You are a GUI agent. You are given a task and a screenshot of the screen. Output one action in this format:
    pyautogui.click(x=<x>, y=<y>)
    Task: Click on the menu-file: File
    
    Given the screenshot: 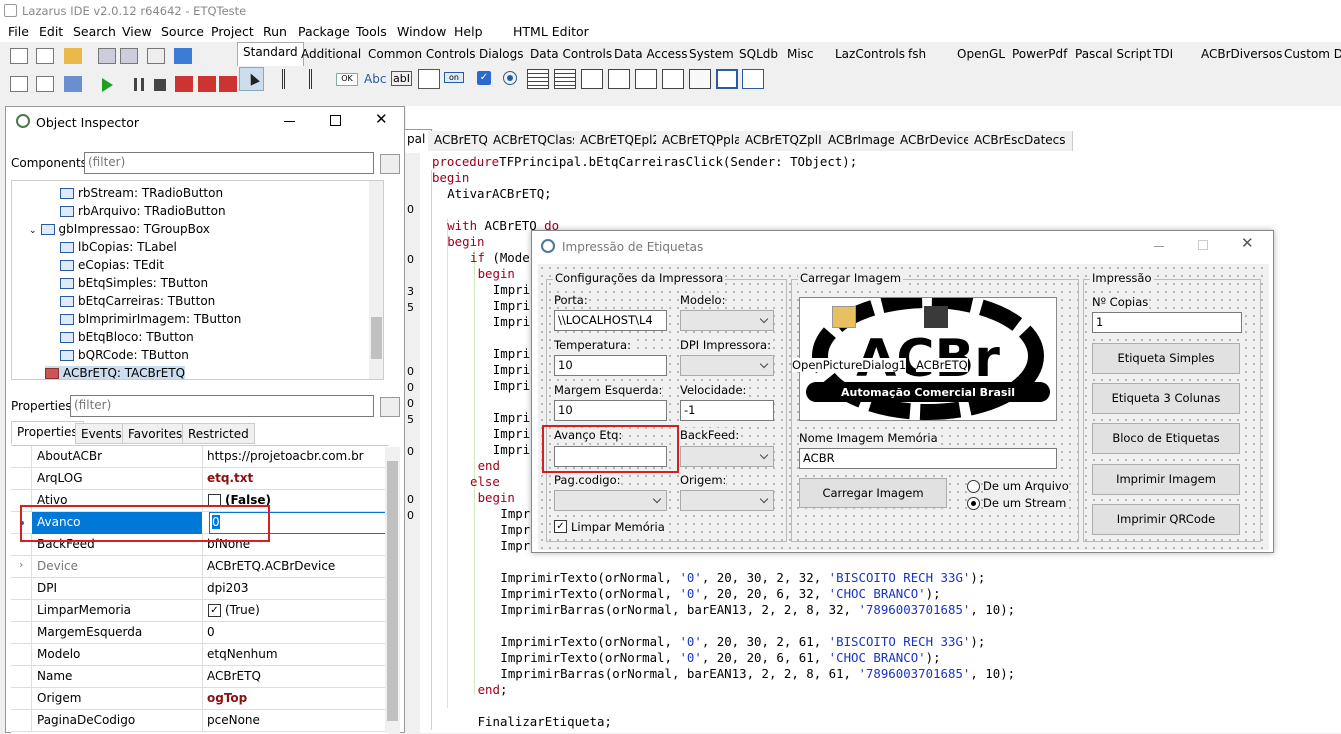 What is the action you would take?
    pyautogui.click(x=18, y=31)
    